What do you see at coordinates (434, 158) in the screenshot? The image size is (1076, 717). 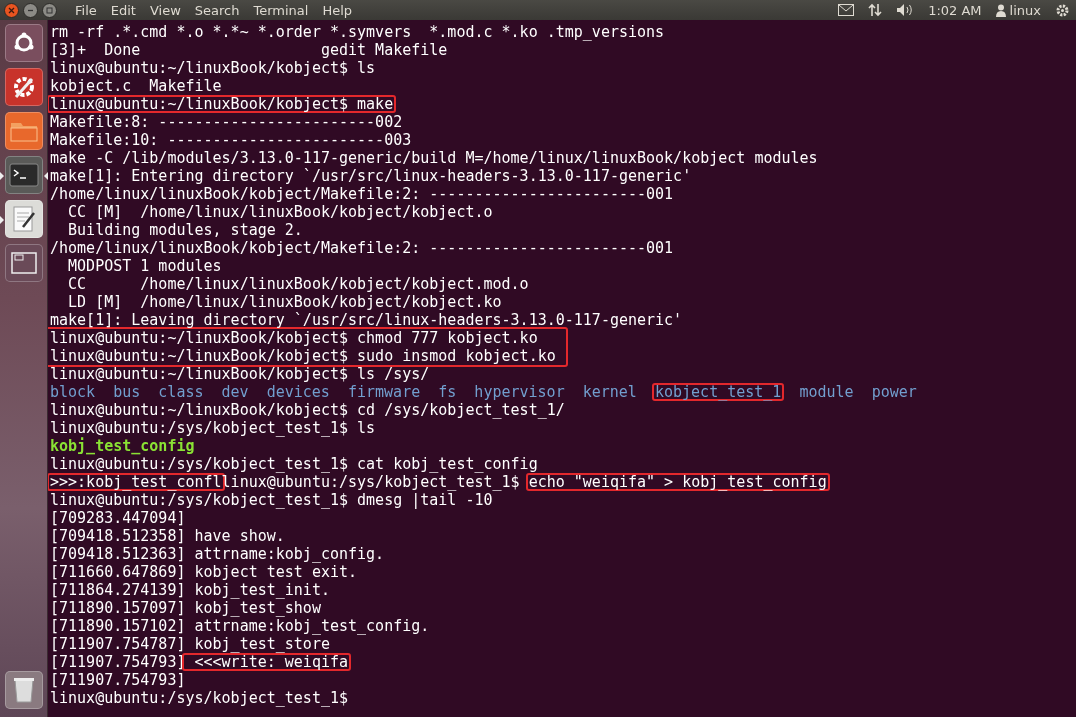 I see `terminal-text: make -C /lib/modules/3.13.0-117-generic/build M=/home/linux/linuxBook/kobject modules` at bounding box center [434, 158].